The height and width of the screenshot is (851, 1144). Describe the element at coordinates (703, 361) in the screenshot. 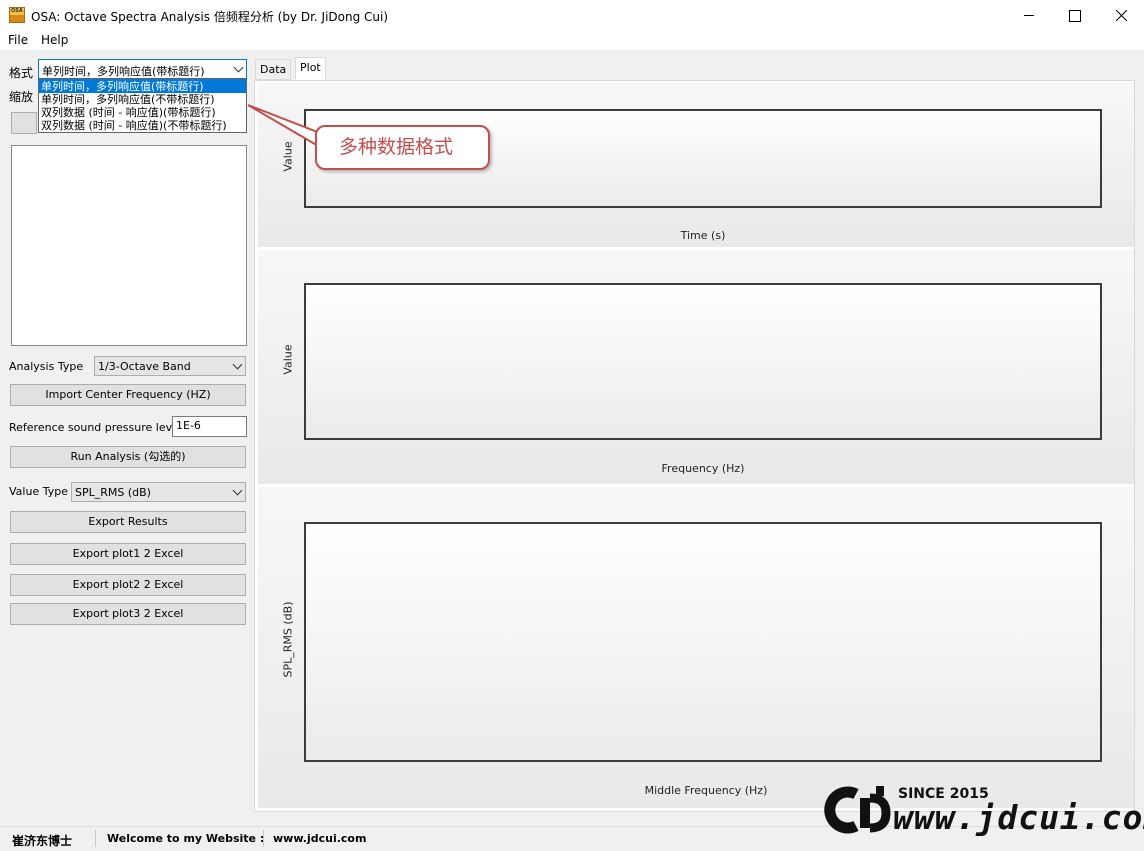

I see `plot2-area` at that location.